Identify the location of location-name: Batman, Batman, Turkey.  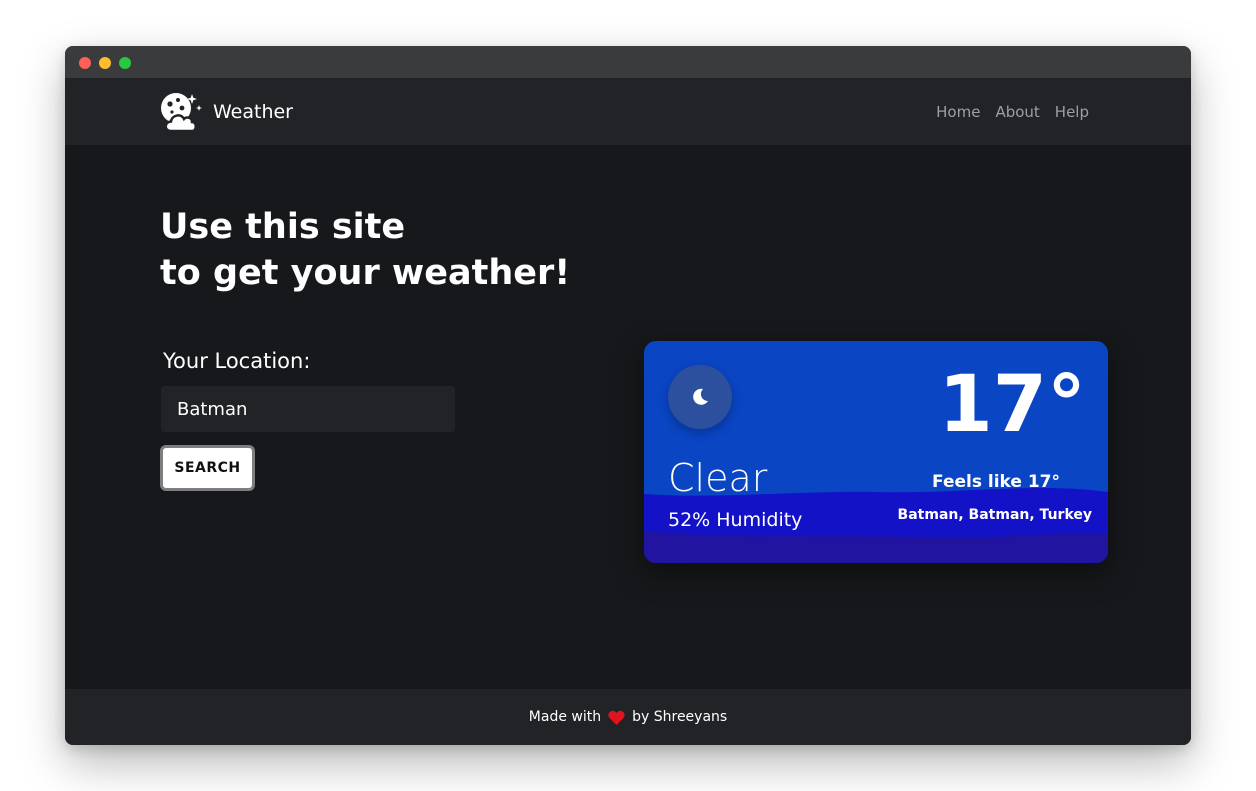
(994, 515).